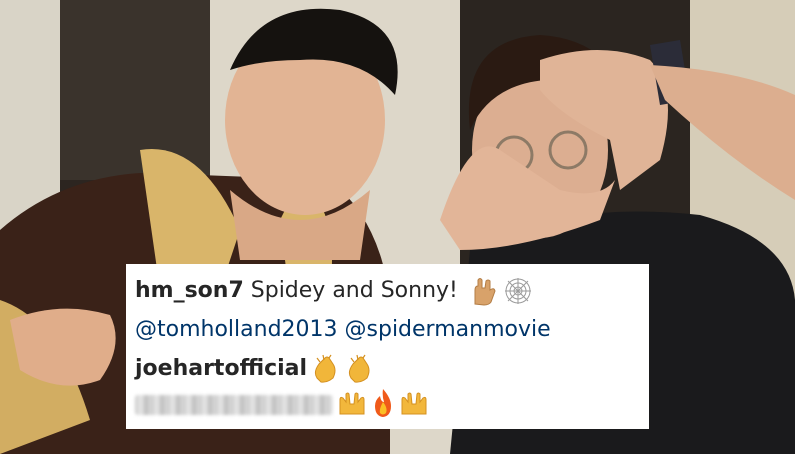  I want to click on blurred-username, so click(234, 405).